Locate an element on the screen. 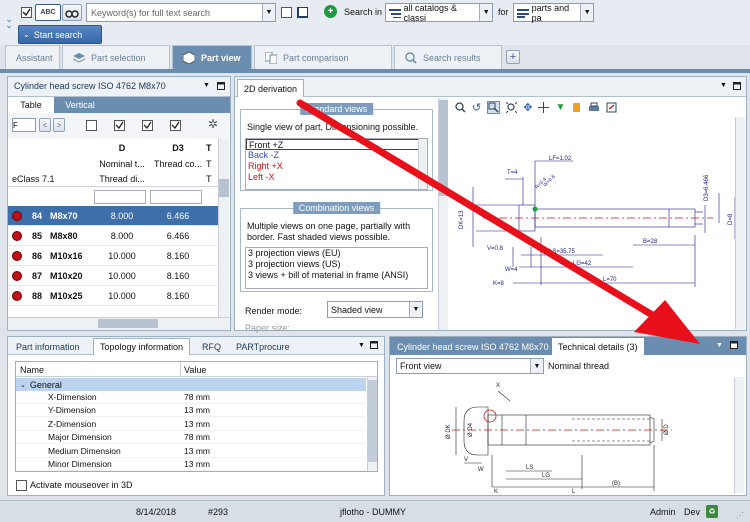 The height and width of the screenshot is (522, 750). move-icon: ✥ is located at coordinates (527, 107).